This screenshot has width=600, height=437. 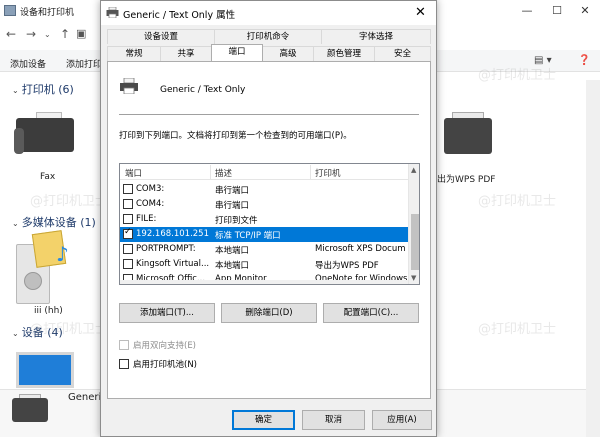 What do you see at coordinates (268, 13) in the screenshot?
I see `dialog-titlebar: Generic / Text Only 属性 ✕` at bounding box center [268, 13].